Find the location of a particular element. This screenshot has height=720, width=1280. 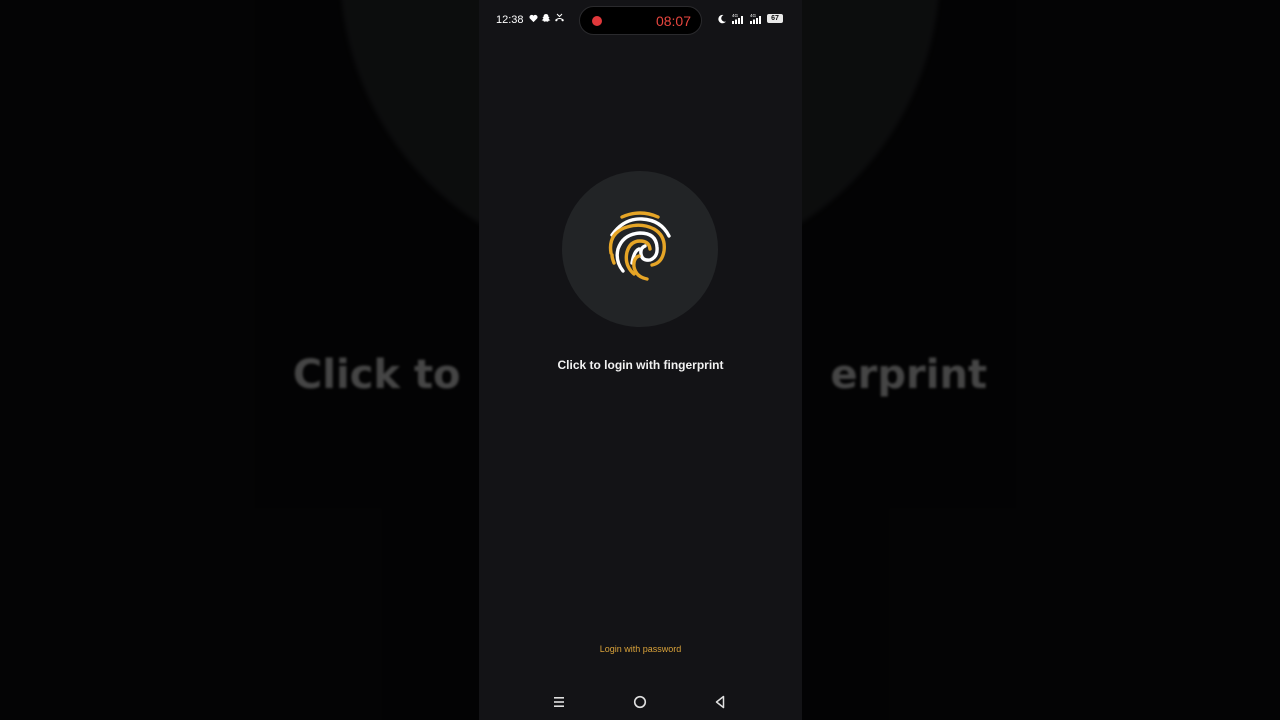

status-bar: 12:38 08:07 4G 4G 67 is located at coordinates (640, 20).